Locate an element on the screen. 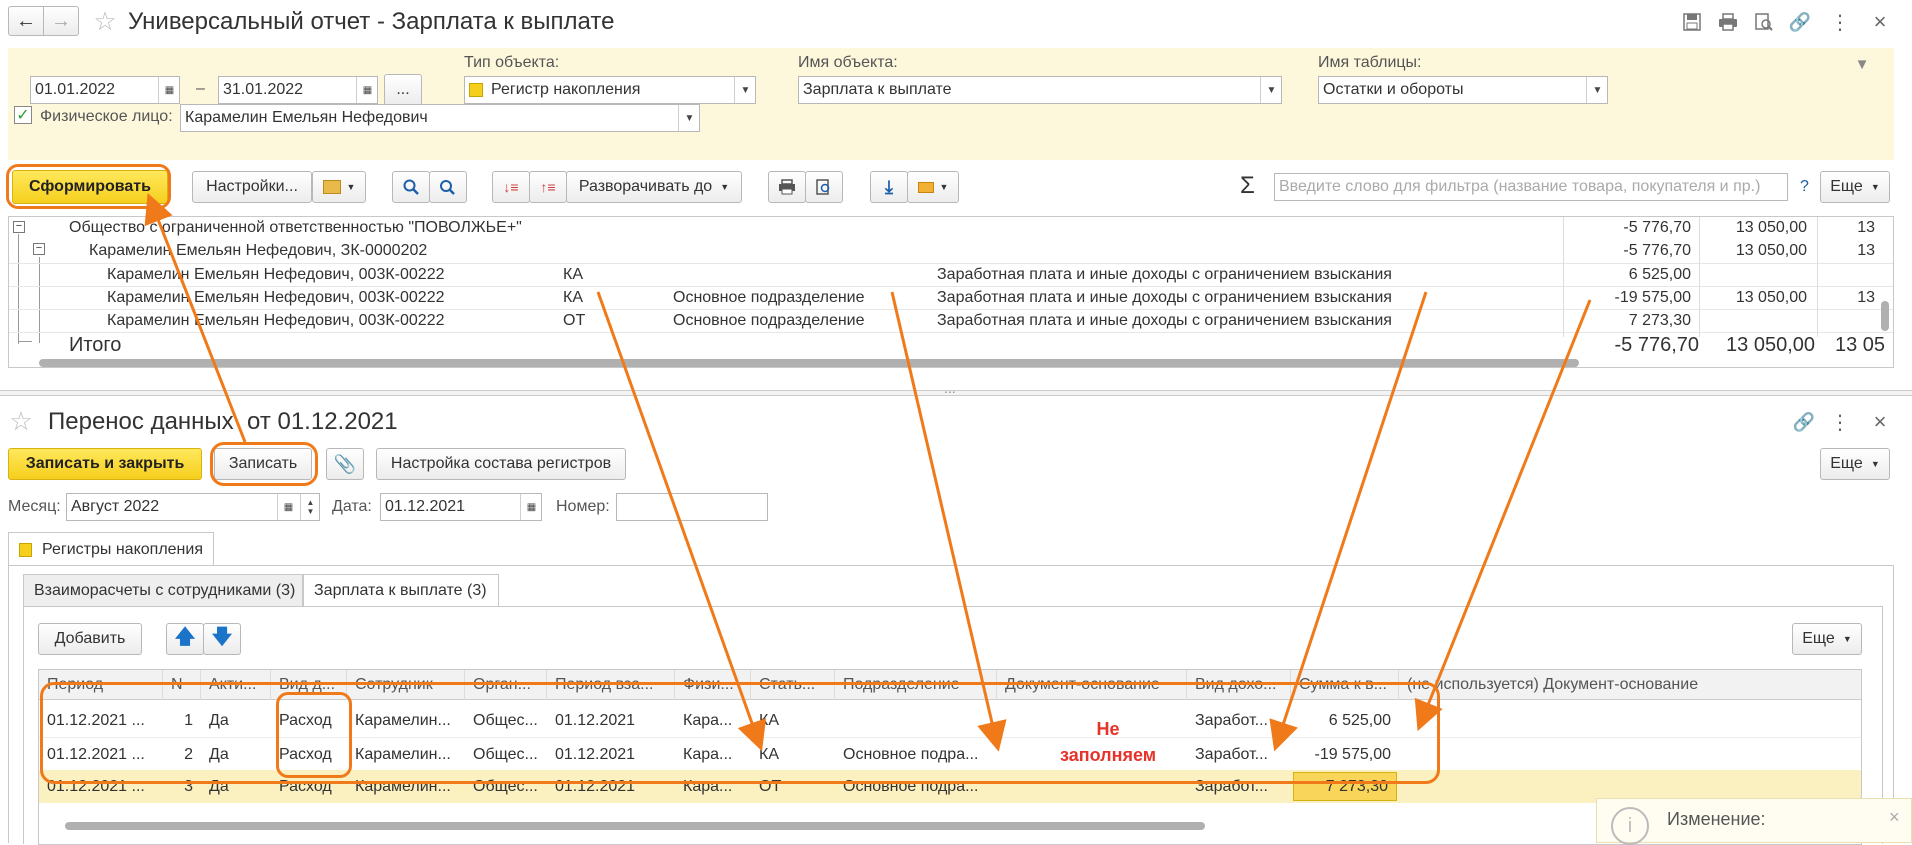 The height and width of the screenshot is (845, 1912). folder-settings-icon is located at coordinates (331, 187).